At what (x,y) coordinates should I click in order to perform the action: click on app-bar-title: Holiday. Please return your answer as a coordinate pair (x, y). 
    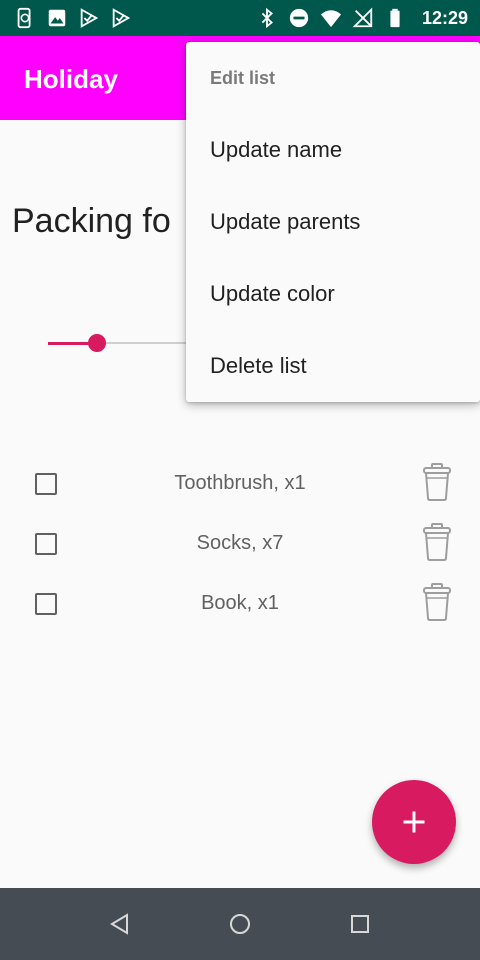
    Looking at the image, I should click on (71, 79).